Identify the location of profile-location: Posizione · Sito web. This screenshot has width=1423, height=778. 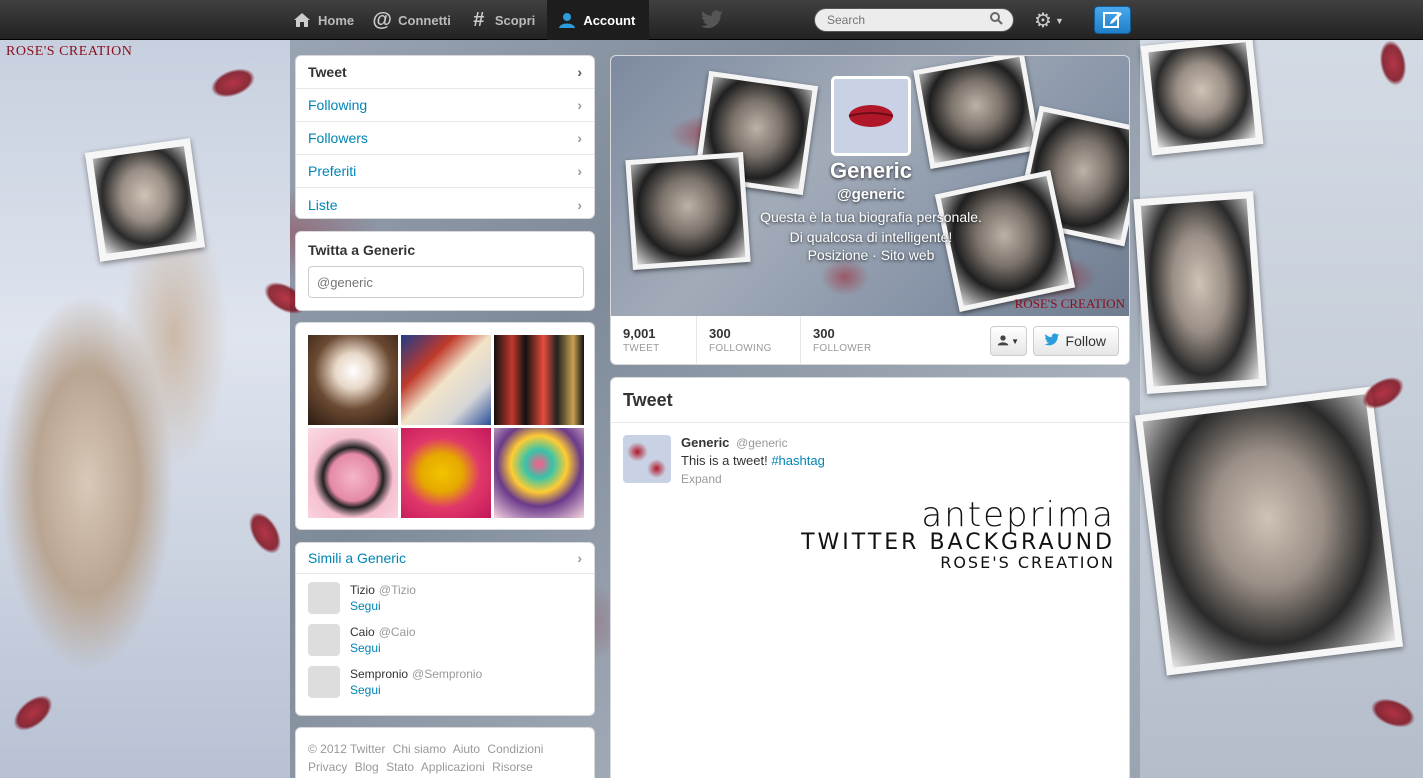
(870, 255).